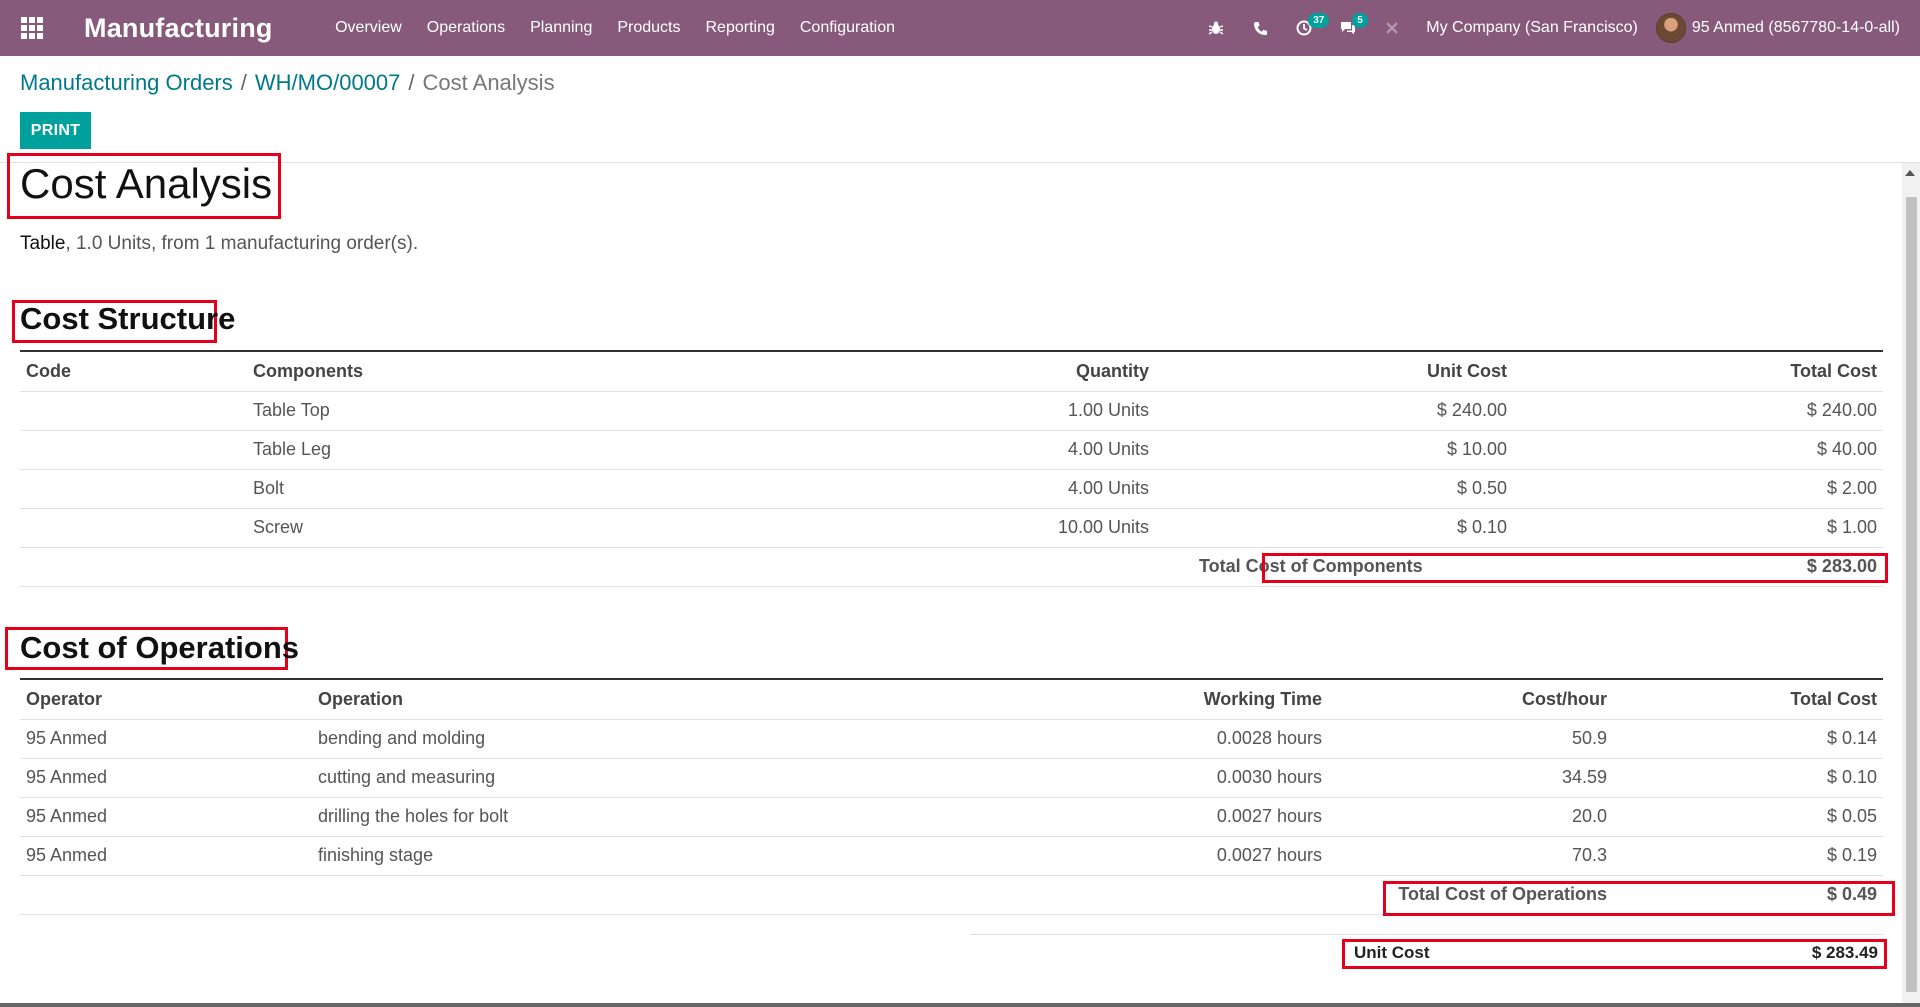  I want to click on total-cost-cell: $ 0.05, so click(1748, 817).